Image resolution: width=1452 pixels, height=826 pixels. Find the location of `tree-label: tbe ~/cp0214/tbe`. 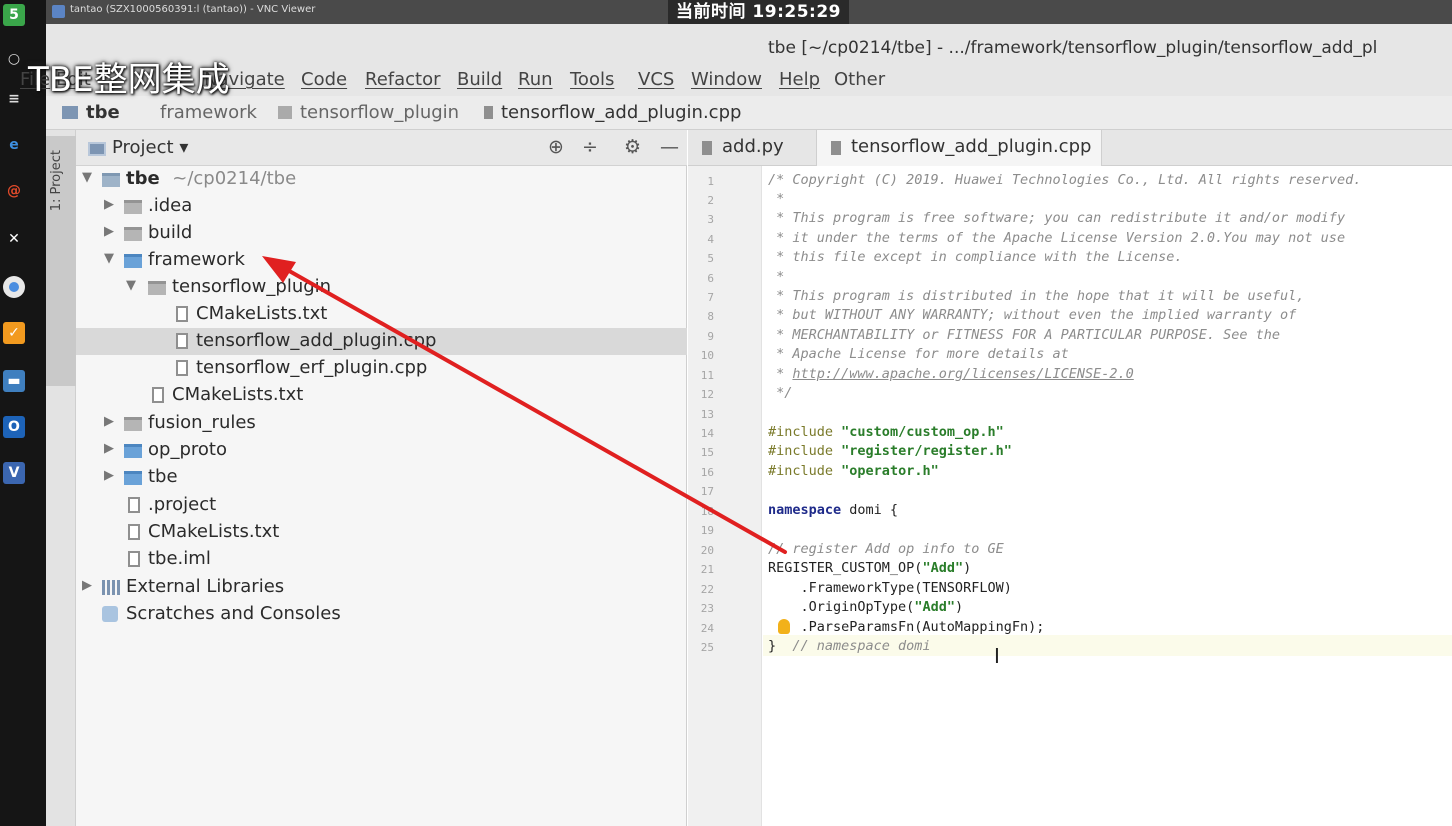

tree-label: tbe ~/cp0214/tbe is located at coordinates (211, 178).